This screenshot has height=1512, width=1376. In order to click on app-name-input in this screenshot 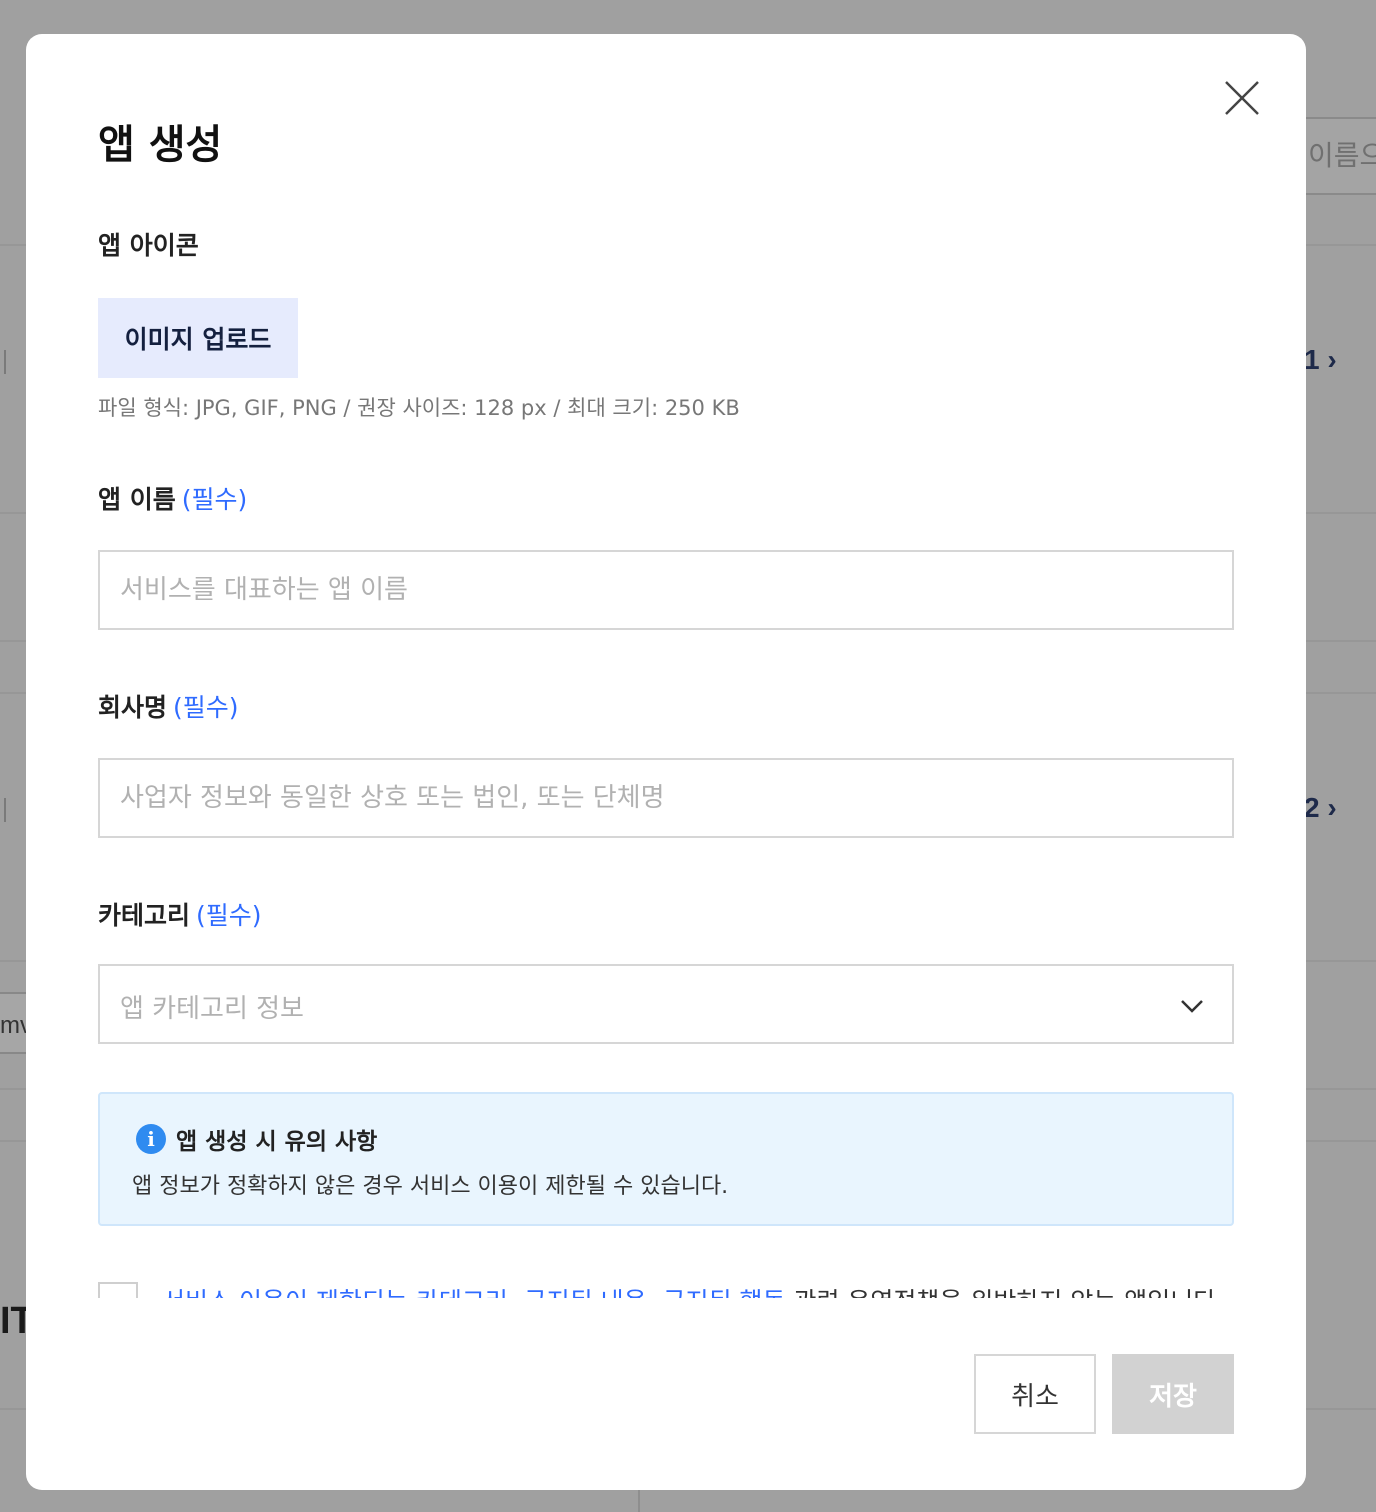, I will do `click(666, 590)`.